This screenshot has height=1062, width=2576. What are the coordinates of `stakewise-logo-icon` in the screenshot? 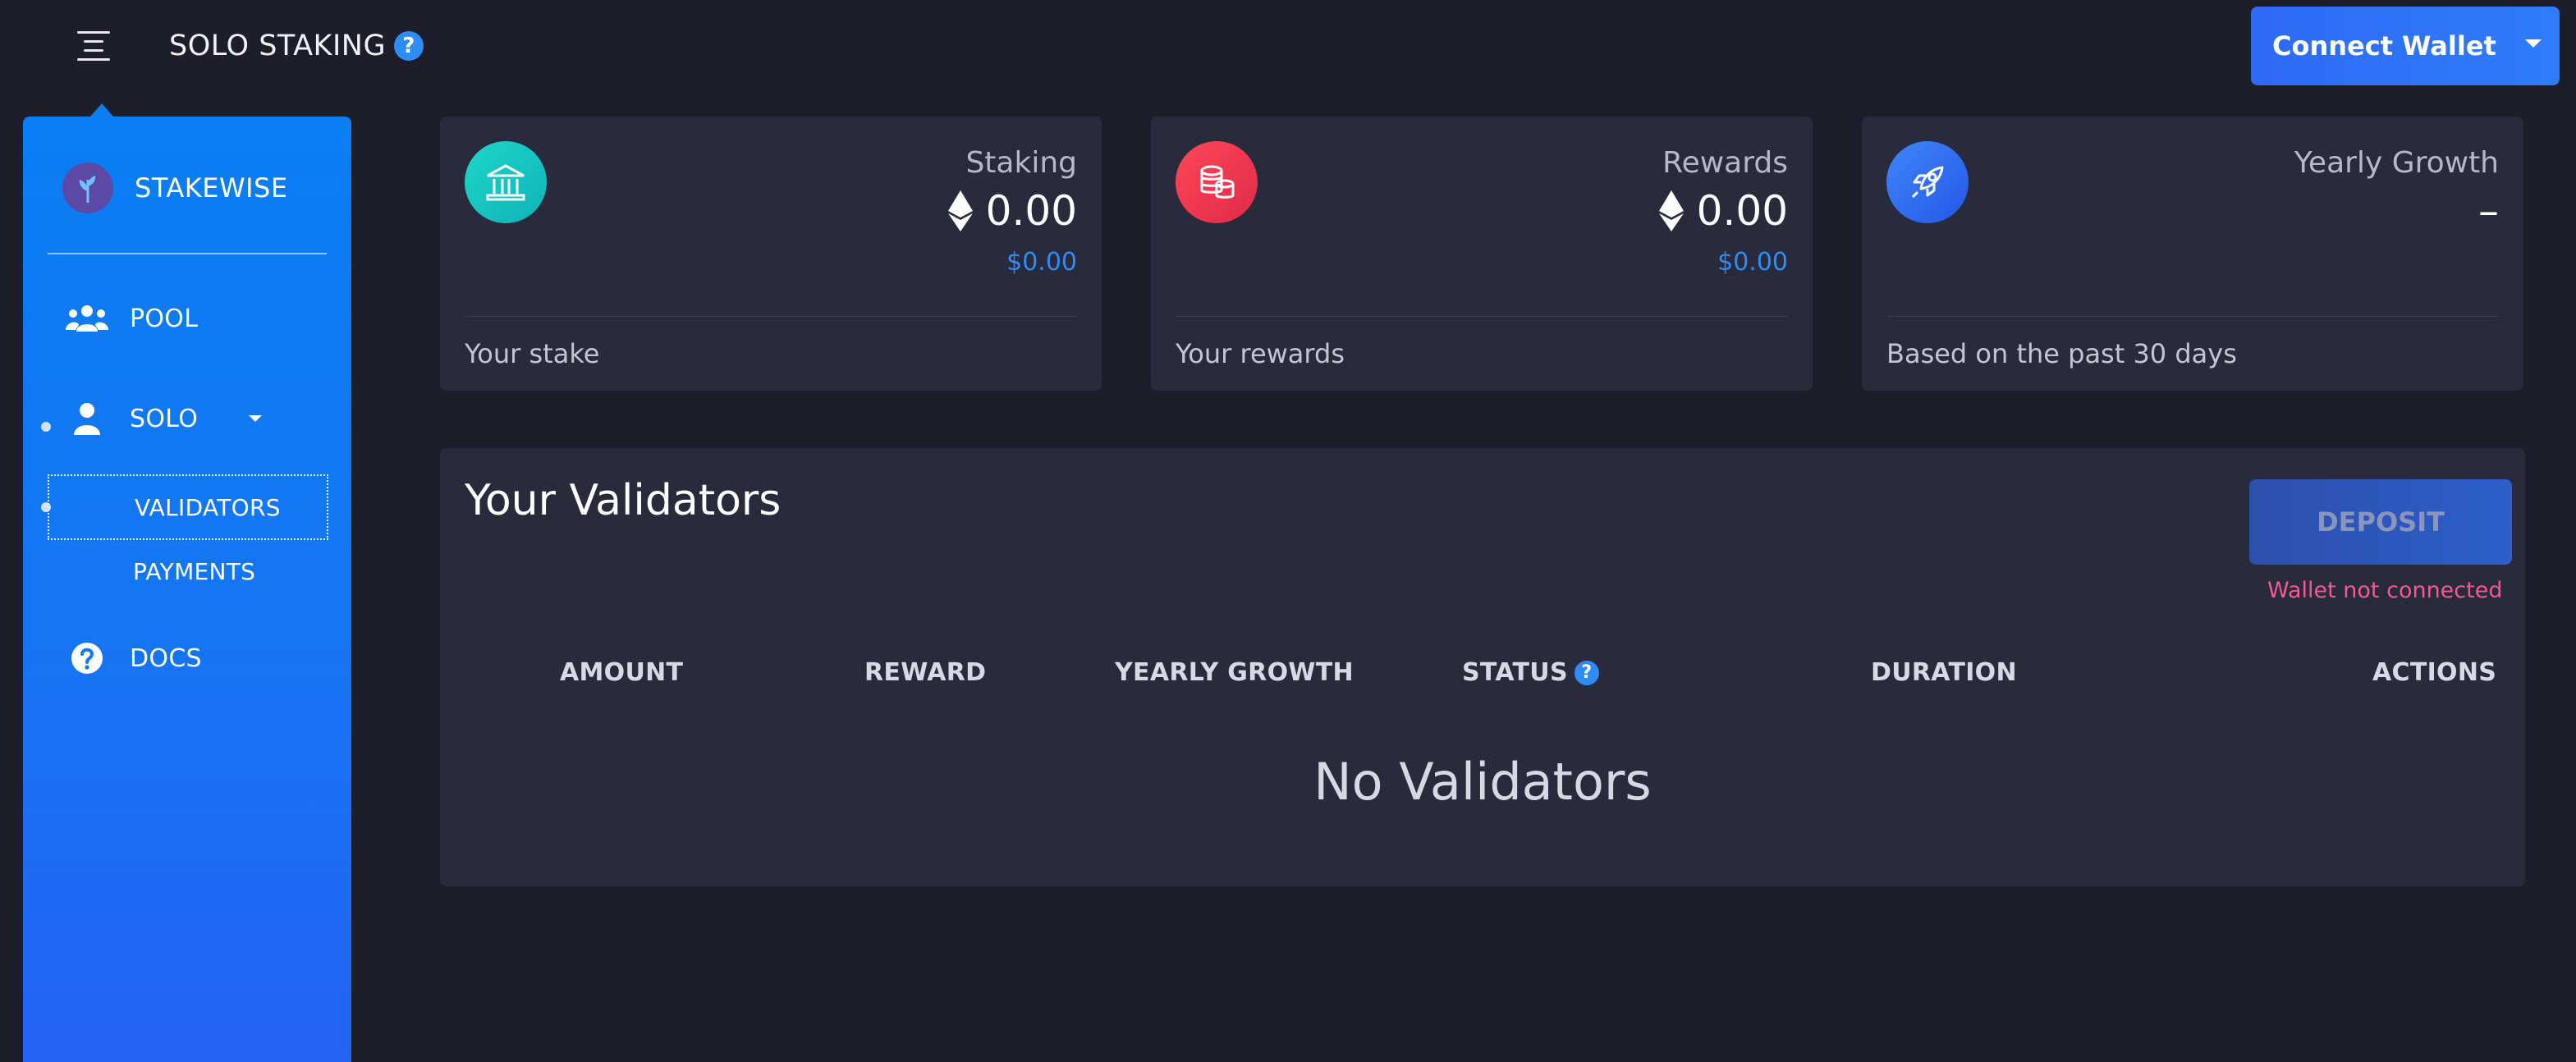 It's located at (88, 188).